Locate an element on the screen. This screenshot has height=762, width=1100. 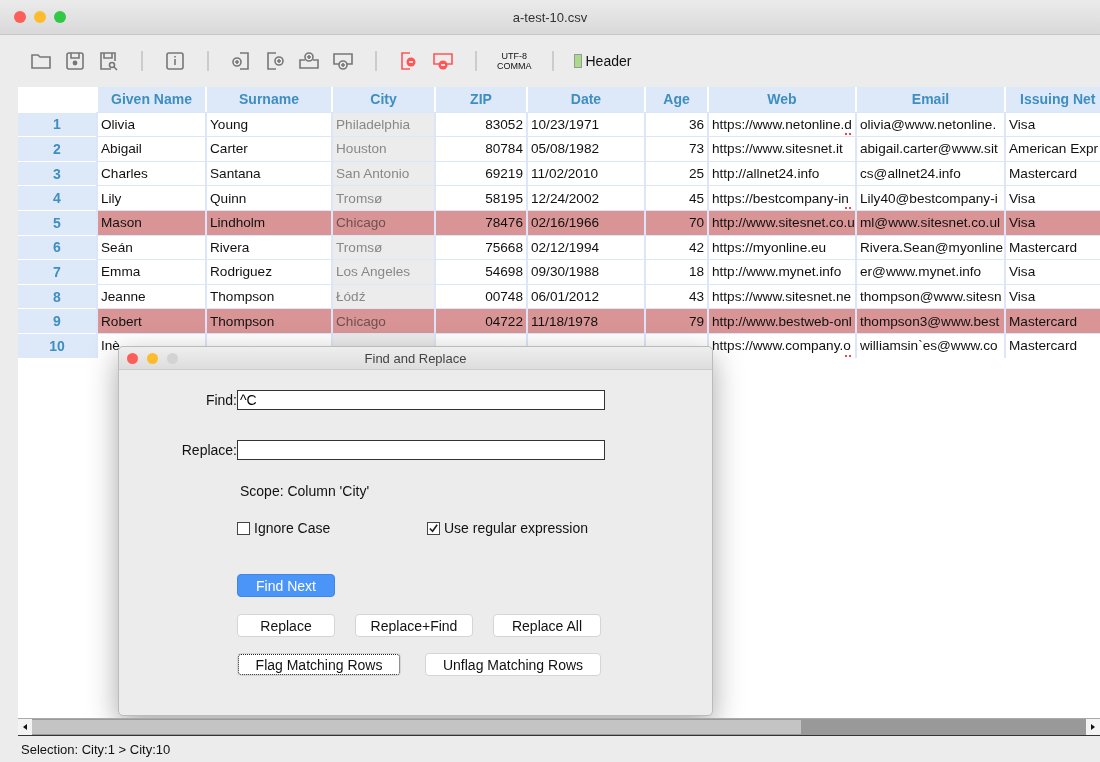
row-number: 1 is located at coordinates (57, 124).